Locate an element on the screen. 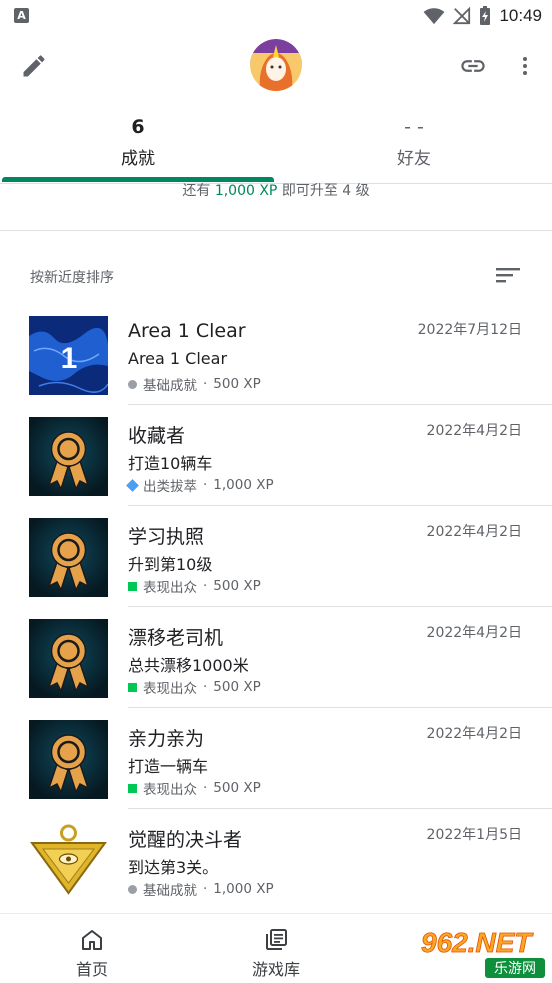  nav-label: 首页 is located at coordinates (91, 969).